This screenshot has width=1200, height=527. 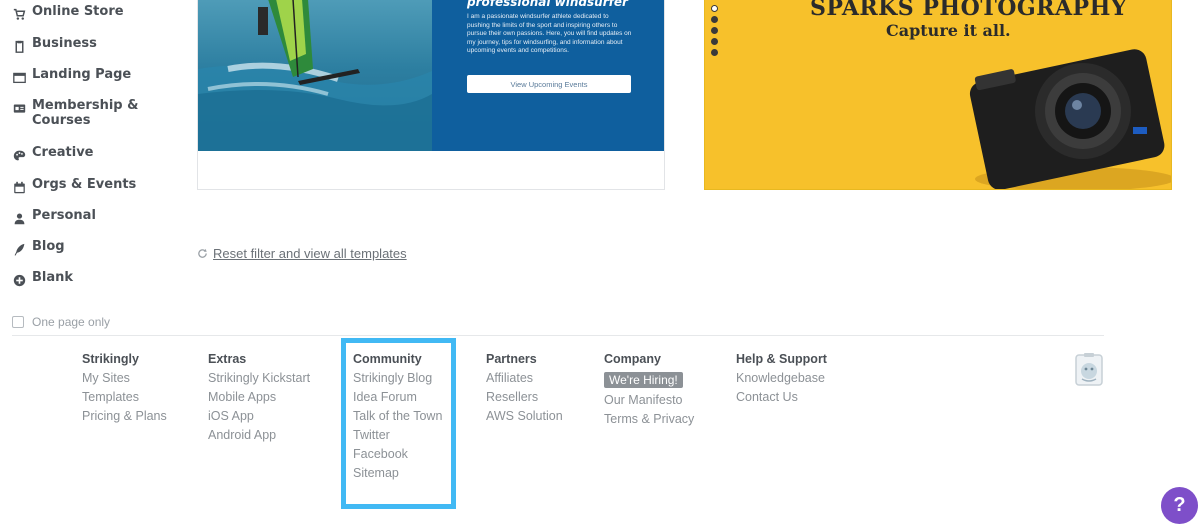 I want to click on user-icon, so click(x=19, y=218).